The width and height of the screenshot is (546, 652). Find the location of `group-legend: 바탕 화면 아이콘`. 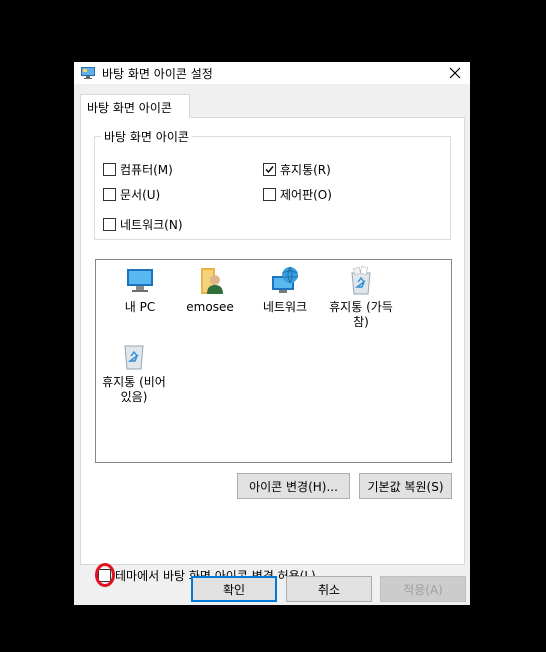

group-legend: 바탕 화면 아이콘 is located at coordinates (146, 136).